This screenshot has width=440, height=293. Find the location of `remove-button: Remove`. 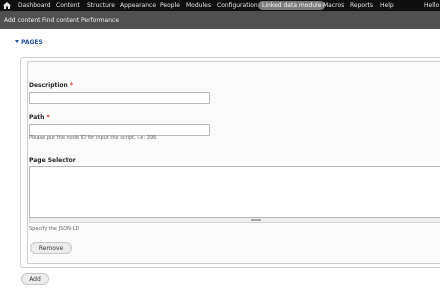

remove-button: Remove is located at coordinates (51, 248).